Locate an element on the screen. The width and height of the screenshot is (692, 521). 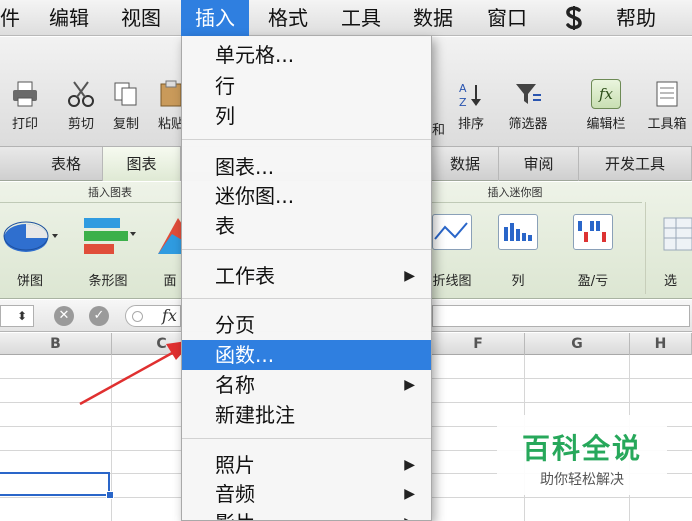
menu-file: 件 is located at coordinates (10, 18).